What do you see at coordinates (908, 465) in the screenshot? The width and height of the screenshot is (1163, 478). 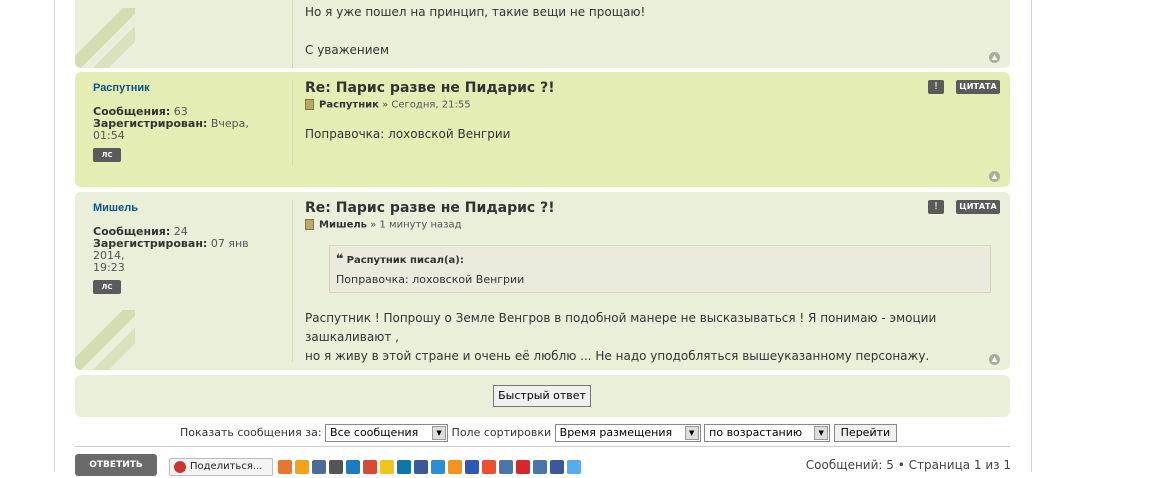 I see `pagination-info: Сообщений: 5 • Страница 1 из 1` at bounding box center [908, 465].